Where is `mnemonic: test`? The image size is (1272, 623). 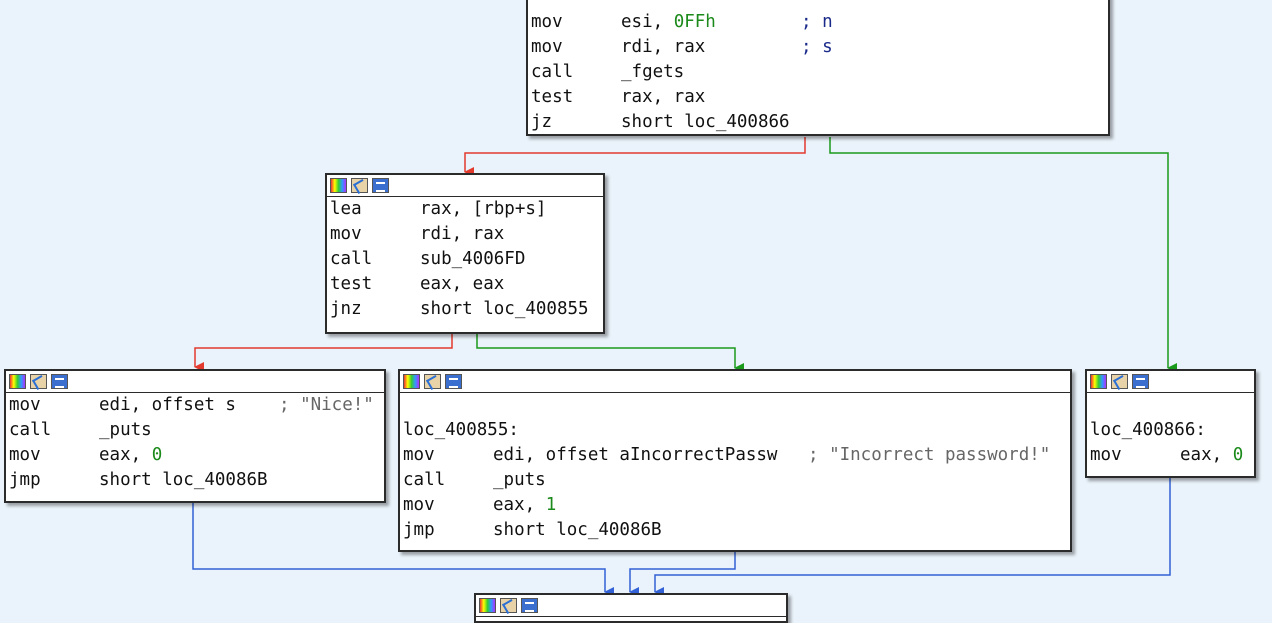 mnemonic: test is located at coordinates (351, 284).